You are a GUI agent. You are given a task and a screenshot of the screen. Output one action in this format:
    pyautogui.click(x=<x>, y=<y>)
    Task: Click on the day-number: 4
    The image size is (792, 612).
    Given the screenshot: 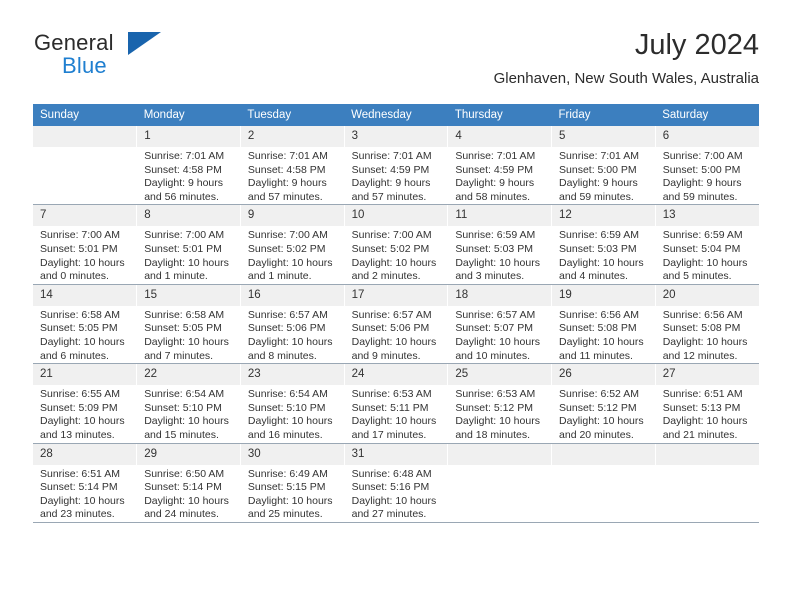 What is the action you would take?
    pyautogui.click(x=500, y=136)
    